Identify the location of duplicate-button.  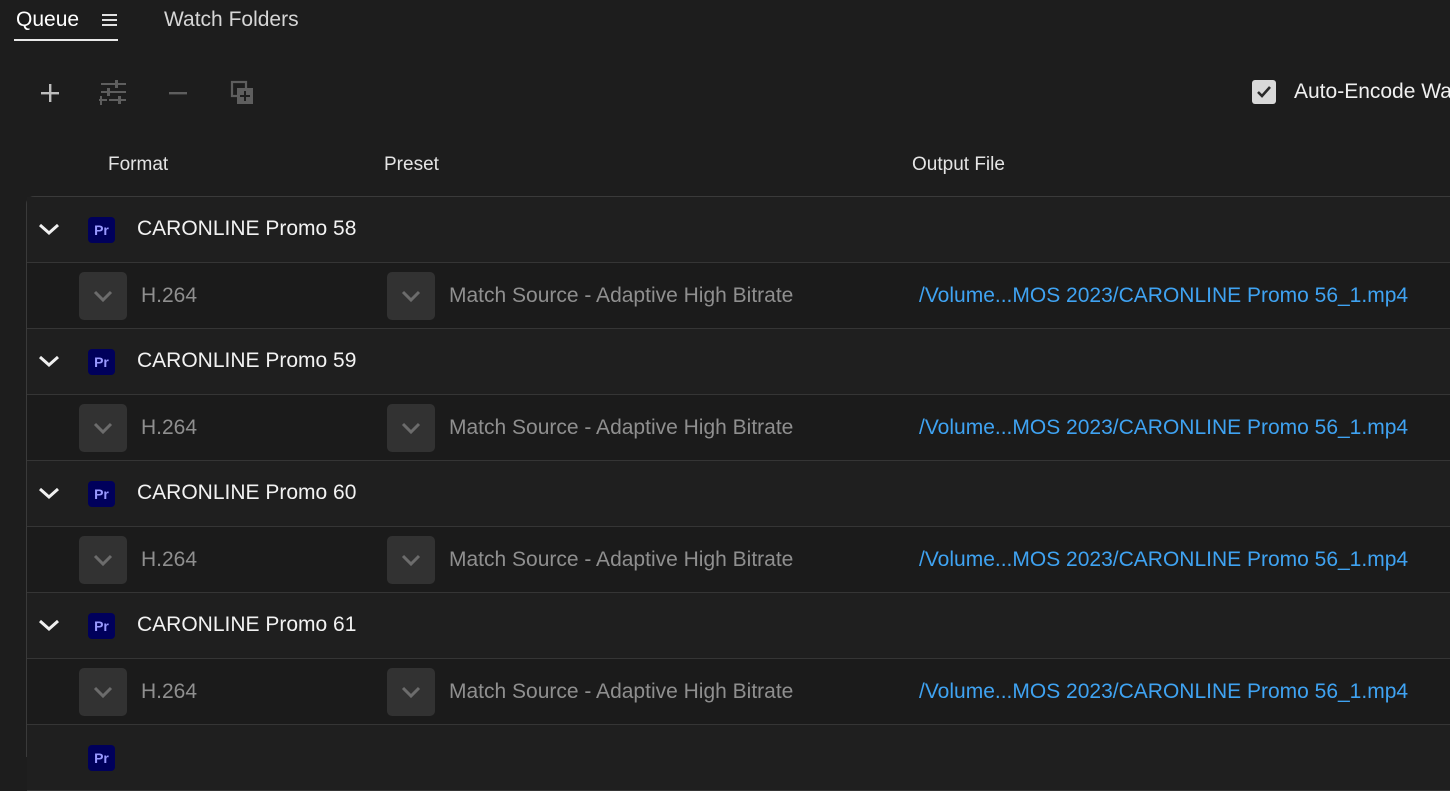
(242, 93).